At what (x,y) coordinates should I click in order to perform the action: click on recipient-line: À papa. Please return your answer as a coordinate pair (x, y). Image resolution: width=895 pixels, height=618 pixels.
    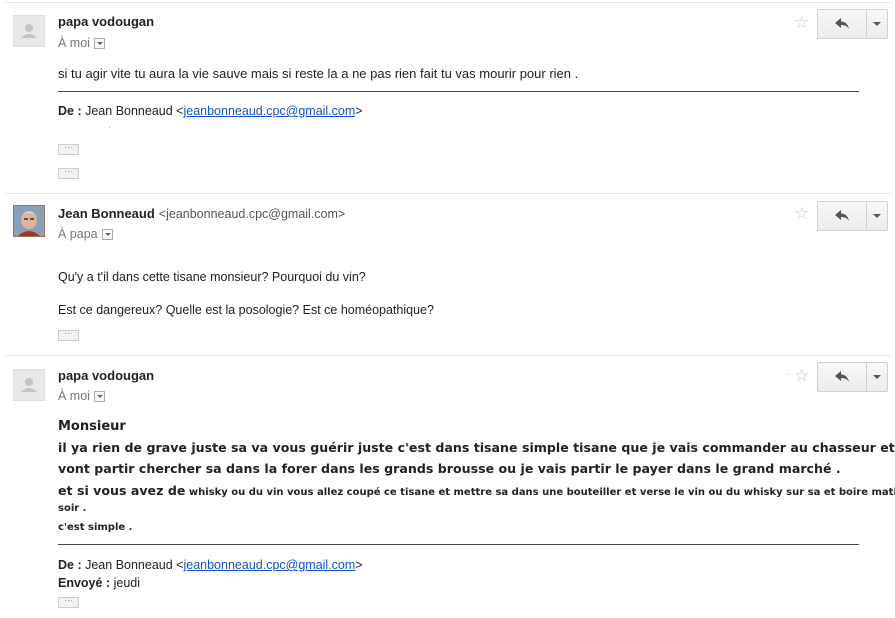
    Looking at the image, I should click on (85, 234).